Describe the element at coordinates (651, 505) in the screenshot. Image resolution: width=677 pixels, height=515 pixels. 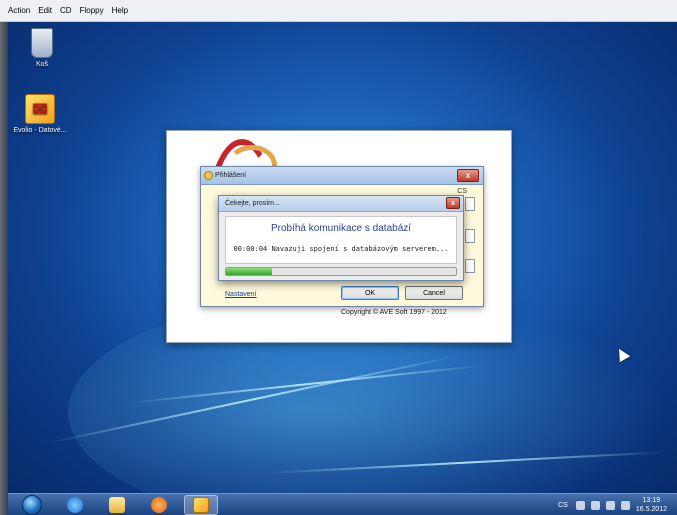
I see `clock: 13:19 16.5.2012` at that location.